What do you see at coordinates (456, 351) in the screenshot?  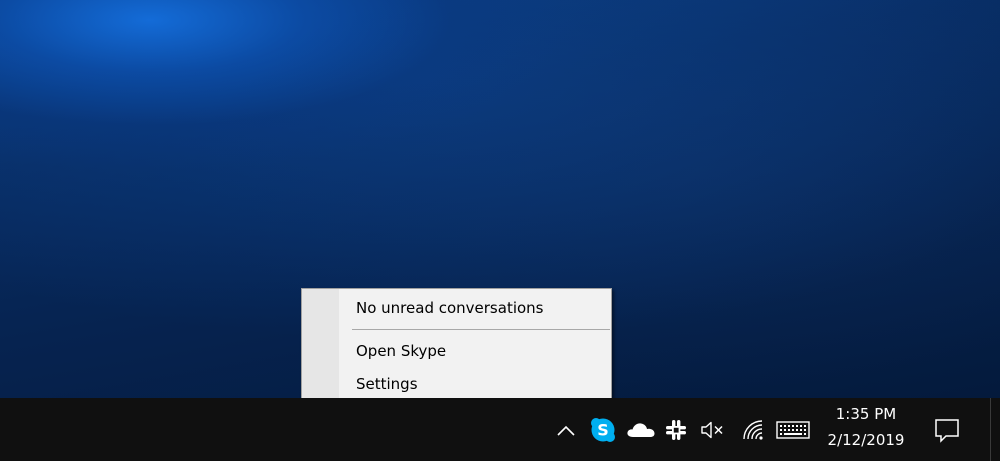 I see `menu-item-open-skype: Open Skype` at bounding box center [456, 351].